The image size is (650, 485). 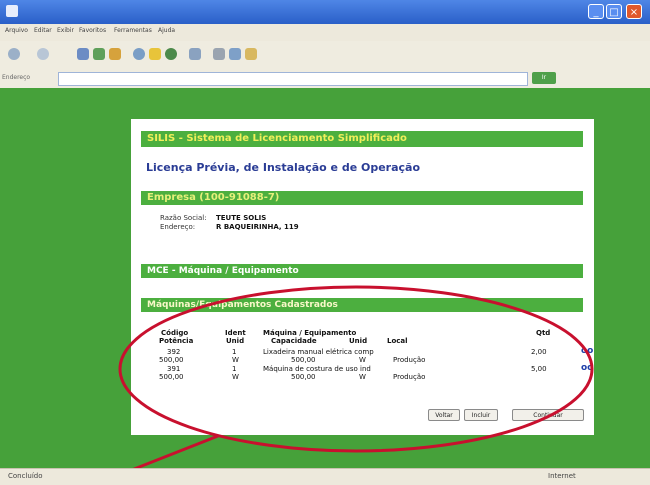 What do you see at coordinates (325, 476) in the screenshot?
I see `status-bar: Concluído Internet` at bounding box center [325, 476].